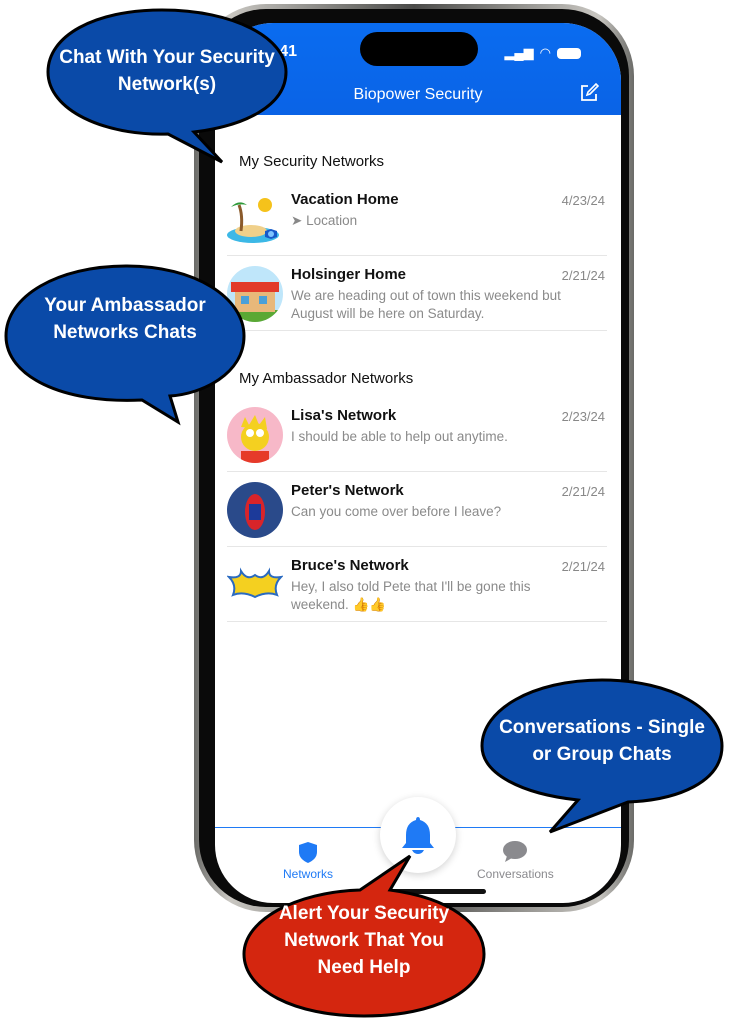  What do you see at coordinates (515, 874) in the screenshot?
I see `tab-label: Conversations` at bounding box center [515, 874].